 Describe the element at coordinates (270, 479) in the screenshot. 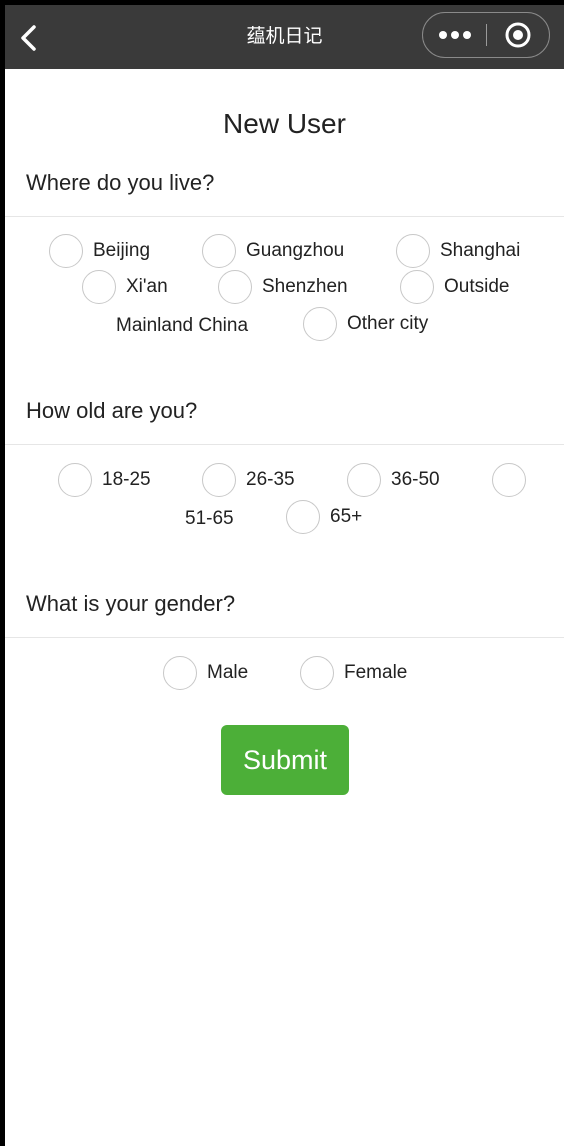

I see `option-label: 26-35` at that location.